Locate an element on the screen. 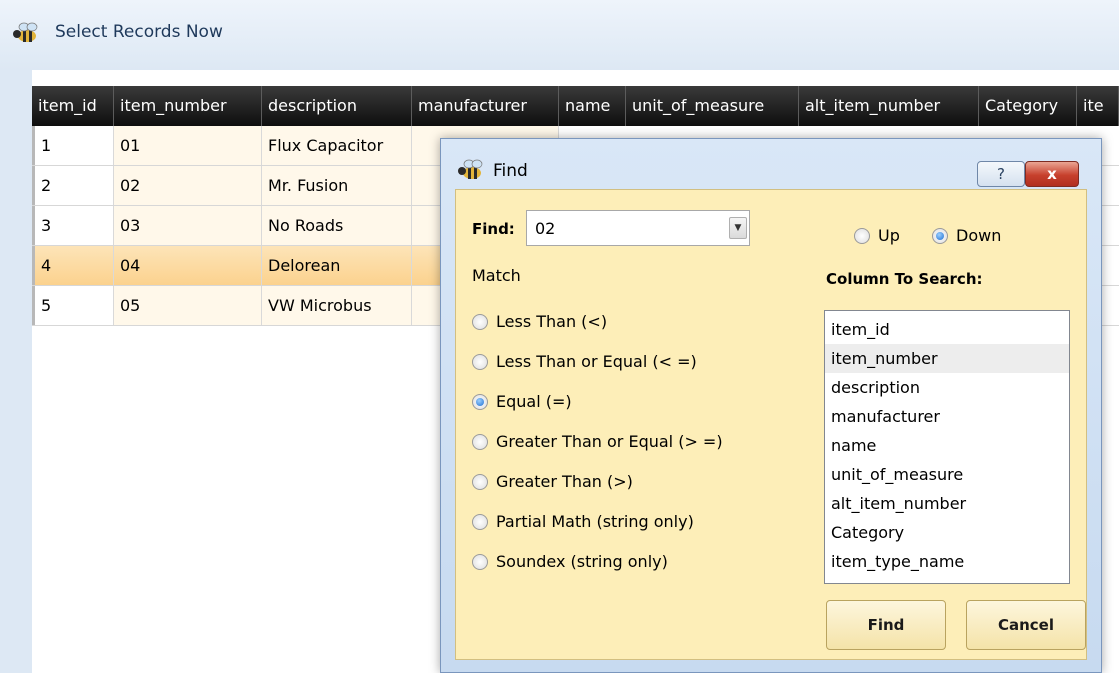  column-header-item-id: item_id is located at coordinates (73, 106).